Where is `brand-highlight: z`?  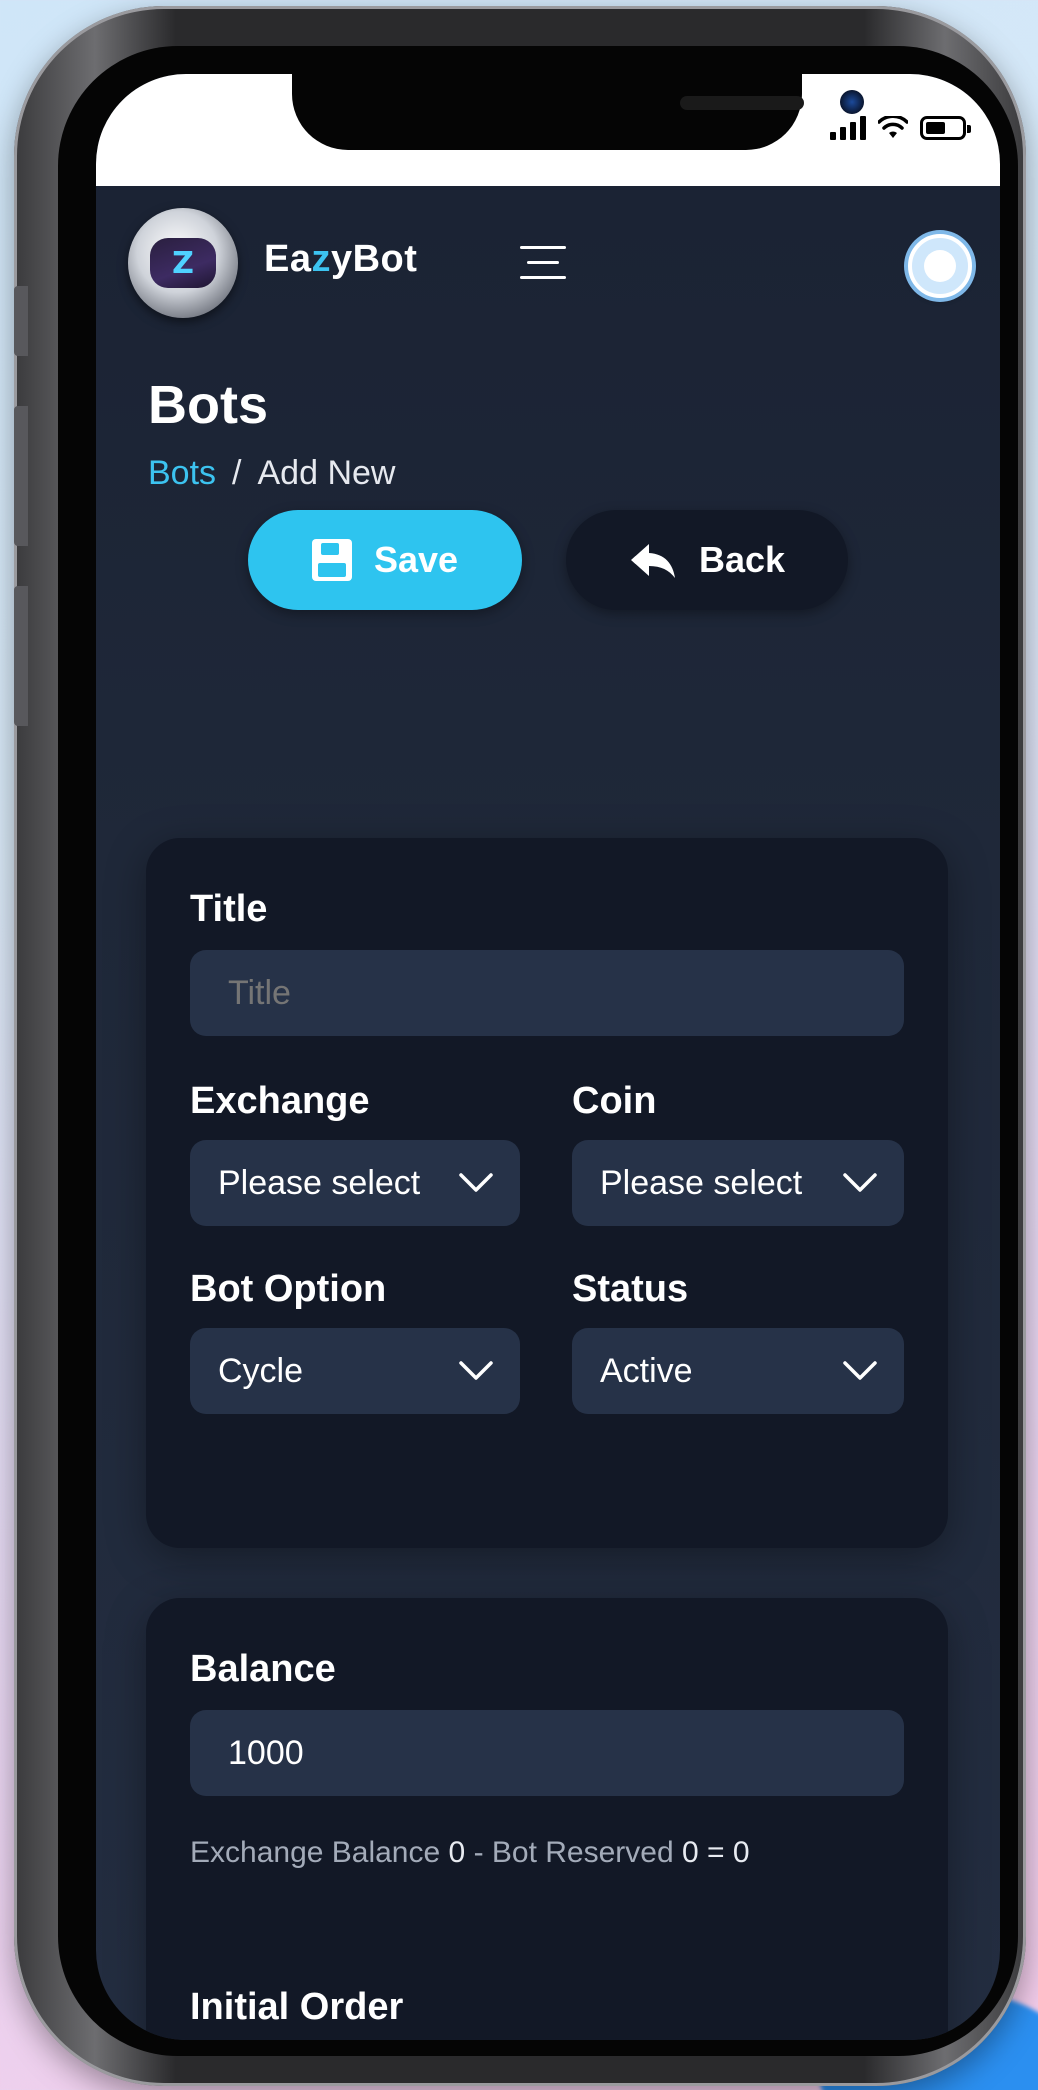
brand-highlight: z is located at coordinates (321, 259).